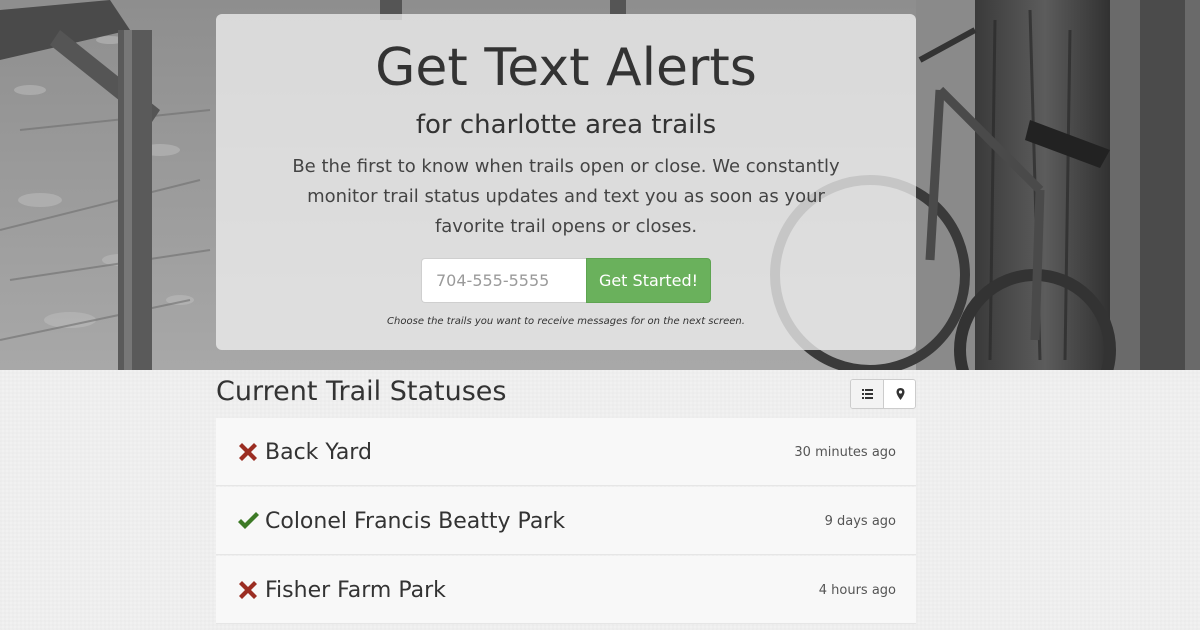  I want to click on view-toggle, so click(883, 394).